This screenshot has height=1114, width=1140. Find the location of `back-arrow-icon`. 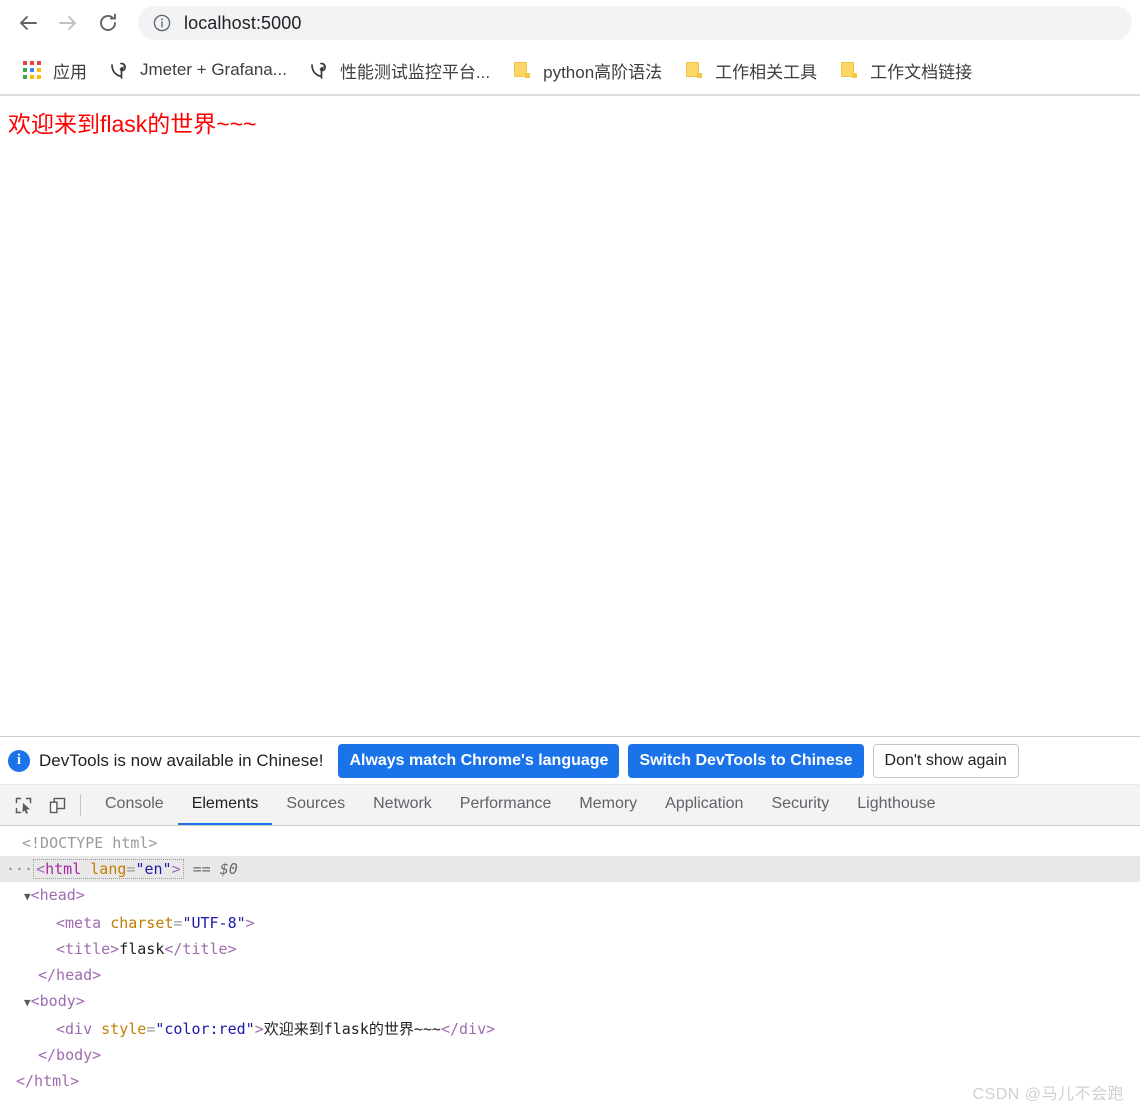

back-arrow-icon is located at coordinates (28, 23).